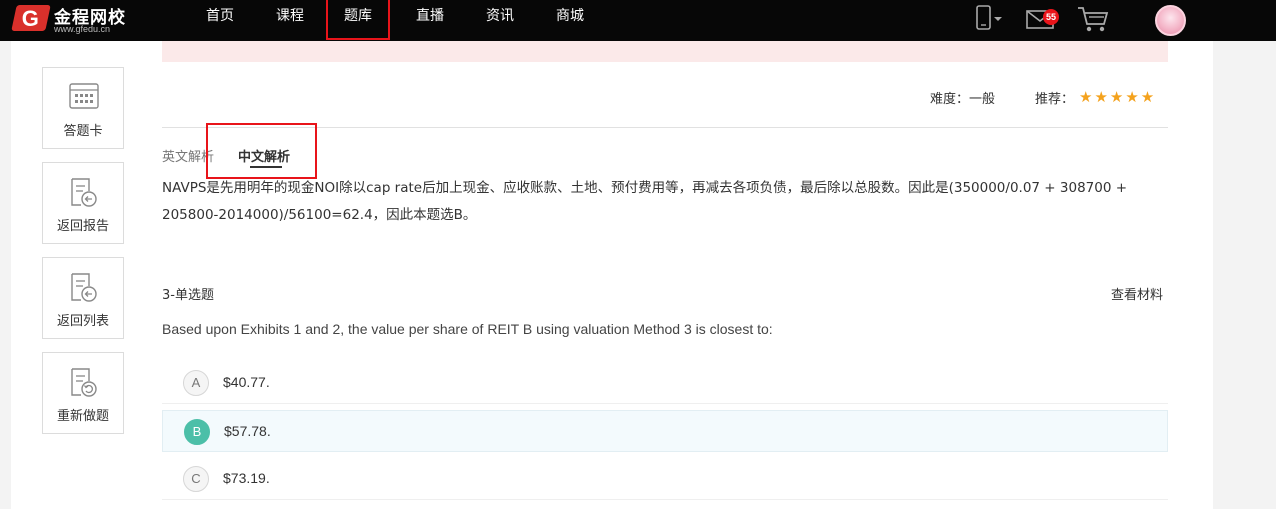 Image resolution: width=1276 pixels, height=509 pixels. What do you see at coordinates (500, 20) in the screenshot?
I see `nav-news: 资讯` at bounding box center [500, 20].